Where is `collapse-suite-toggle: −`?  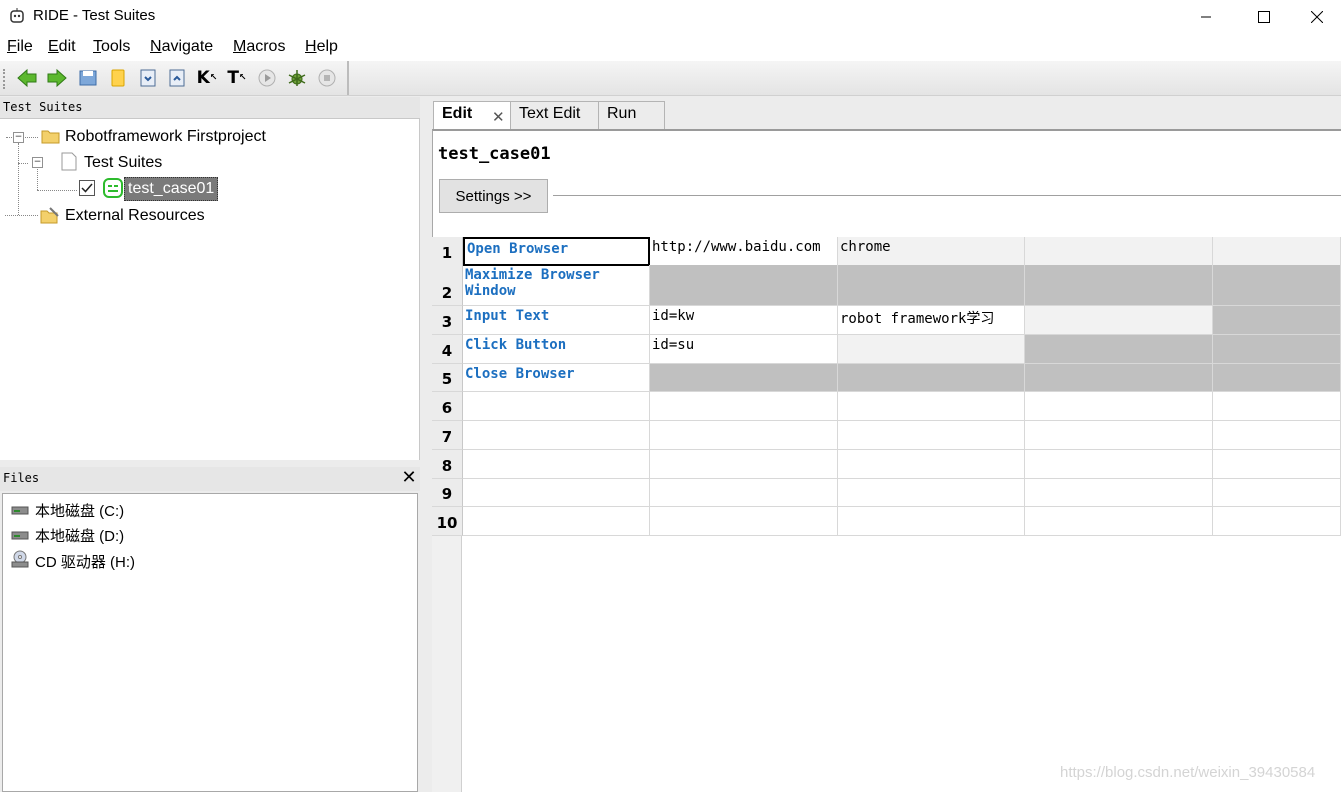 collapse-suite-toggle: − is located at coordinates (37, 162).